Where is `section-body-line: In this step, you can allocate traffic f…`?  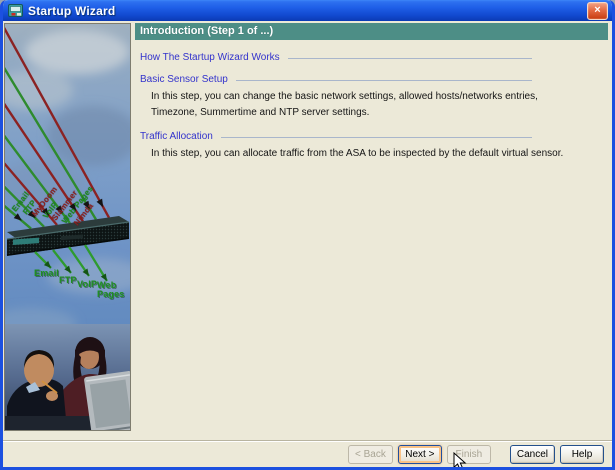 section-body-line: In this step, you can allocate traffic f… is located at coordinates (357, 153).